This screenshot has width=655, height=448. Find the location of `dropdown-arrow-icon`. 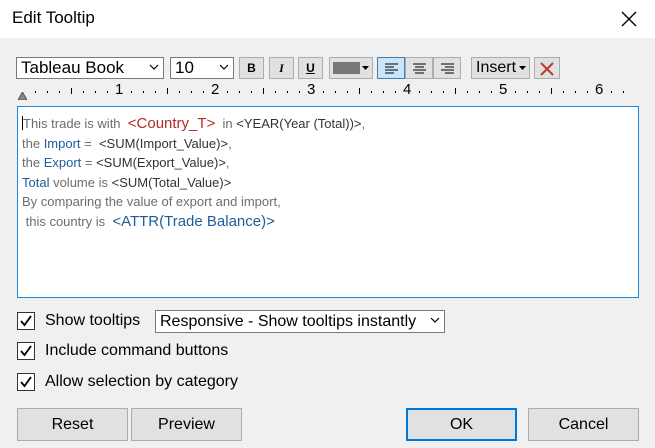

dropdown-arrow-icon is located at coordinates (522, 68).